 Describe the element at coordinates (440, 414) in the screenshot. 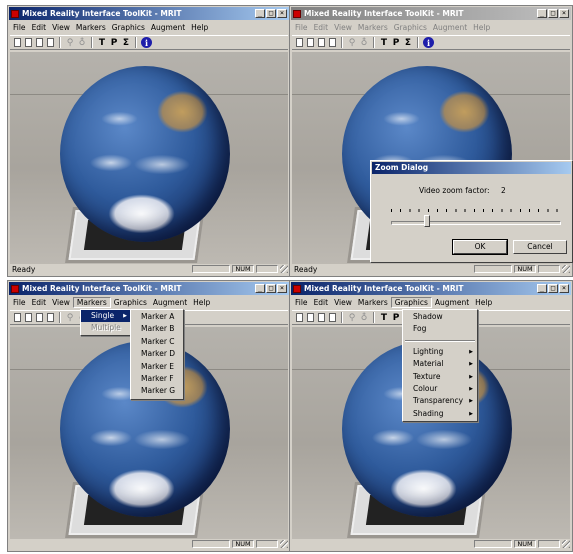

I see `menu-item-shading: Shading ▶` at that location.